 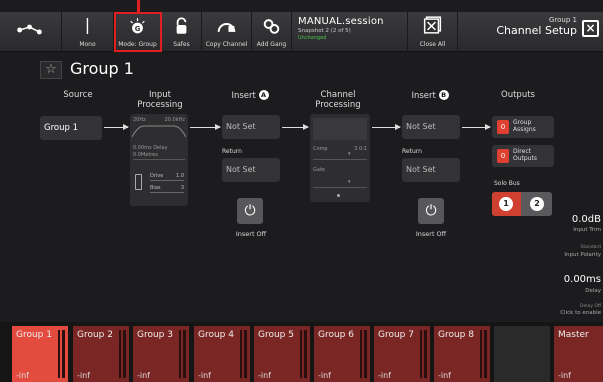 I want to click on insert-b-power-icon: ⏻, so click(x=431, y=211).